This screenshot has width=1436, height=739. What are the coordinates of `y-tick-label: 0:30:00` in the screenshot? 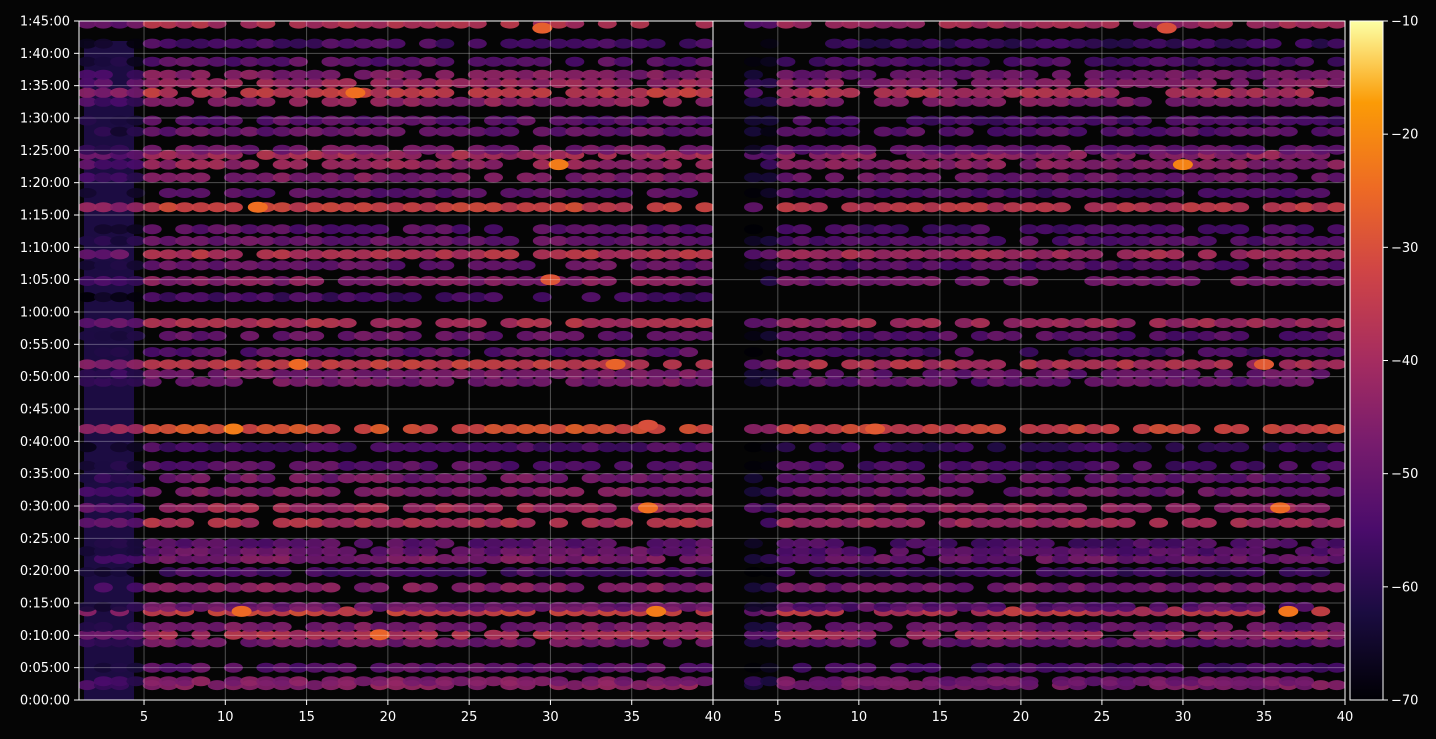 It's located at (45, 507).